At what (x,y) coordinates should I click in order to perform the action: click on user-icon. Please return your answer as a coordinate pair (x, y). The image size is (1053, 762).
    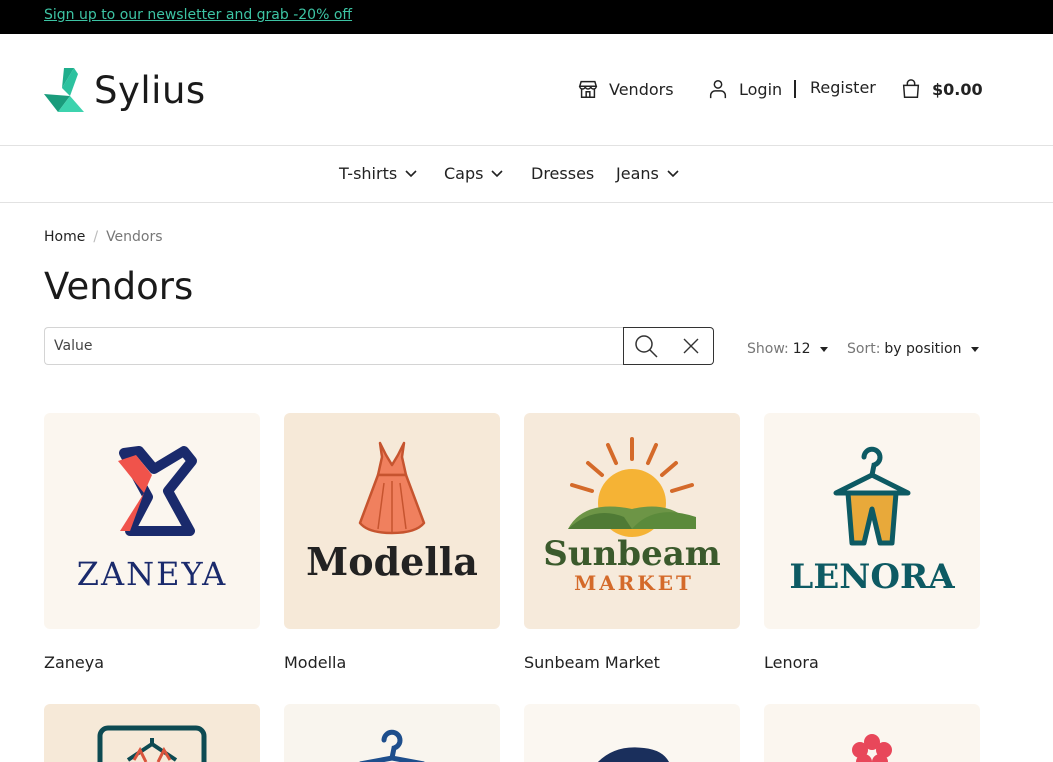
    Looking at the image, I should click on (718, 89).